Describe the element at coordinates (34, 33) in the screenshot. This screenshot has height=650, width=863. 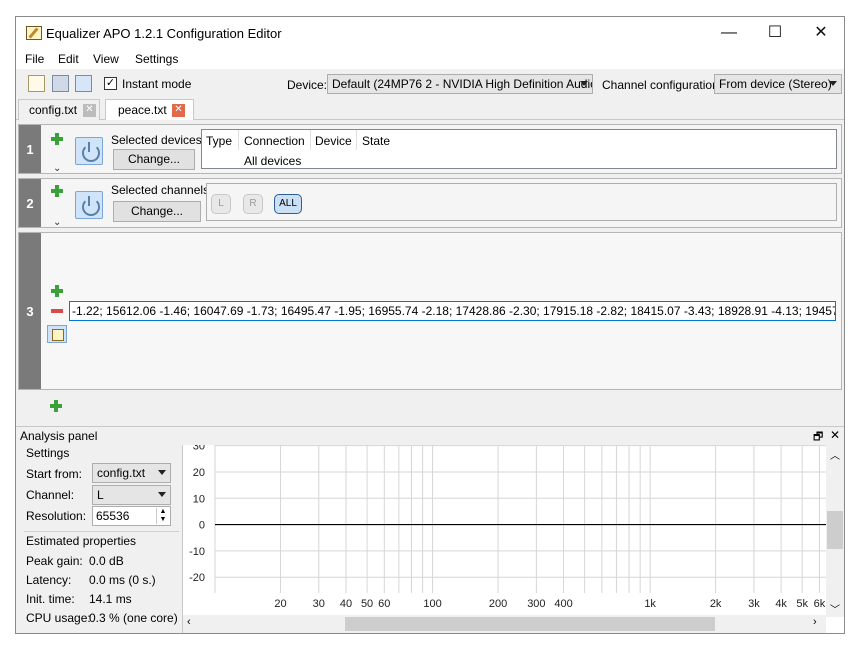
I see `app-icon` at that location.